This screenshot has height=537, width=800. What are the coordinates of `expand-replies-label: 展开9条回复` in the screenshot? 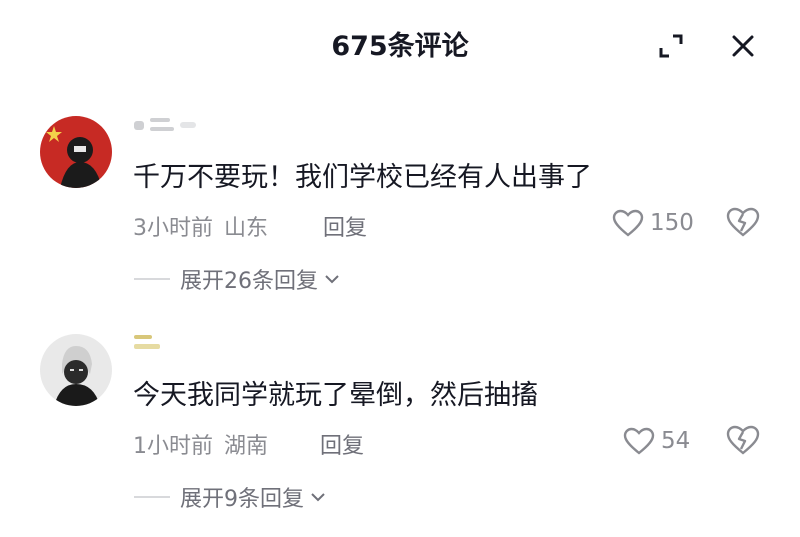 It's located at (242, 499).